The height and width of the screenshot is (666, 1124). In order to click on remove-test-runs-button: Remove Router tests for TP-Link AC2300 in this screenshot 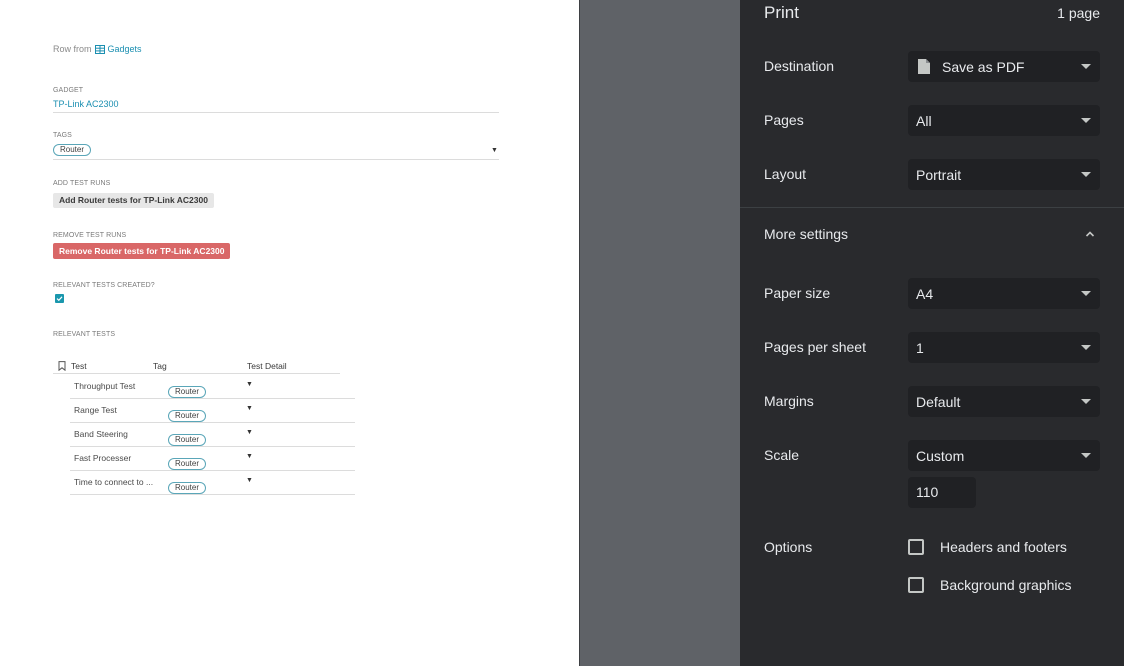, I will do `click(142, 251)`.